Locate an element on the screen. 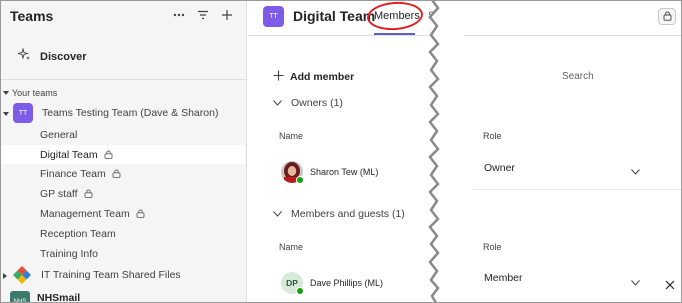 This screenshot has width=682, height=303. team-name: NHSmail is located at coordinates (59, 297).